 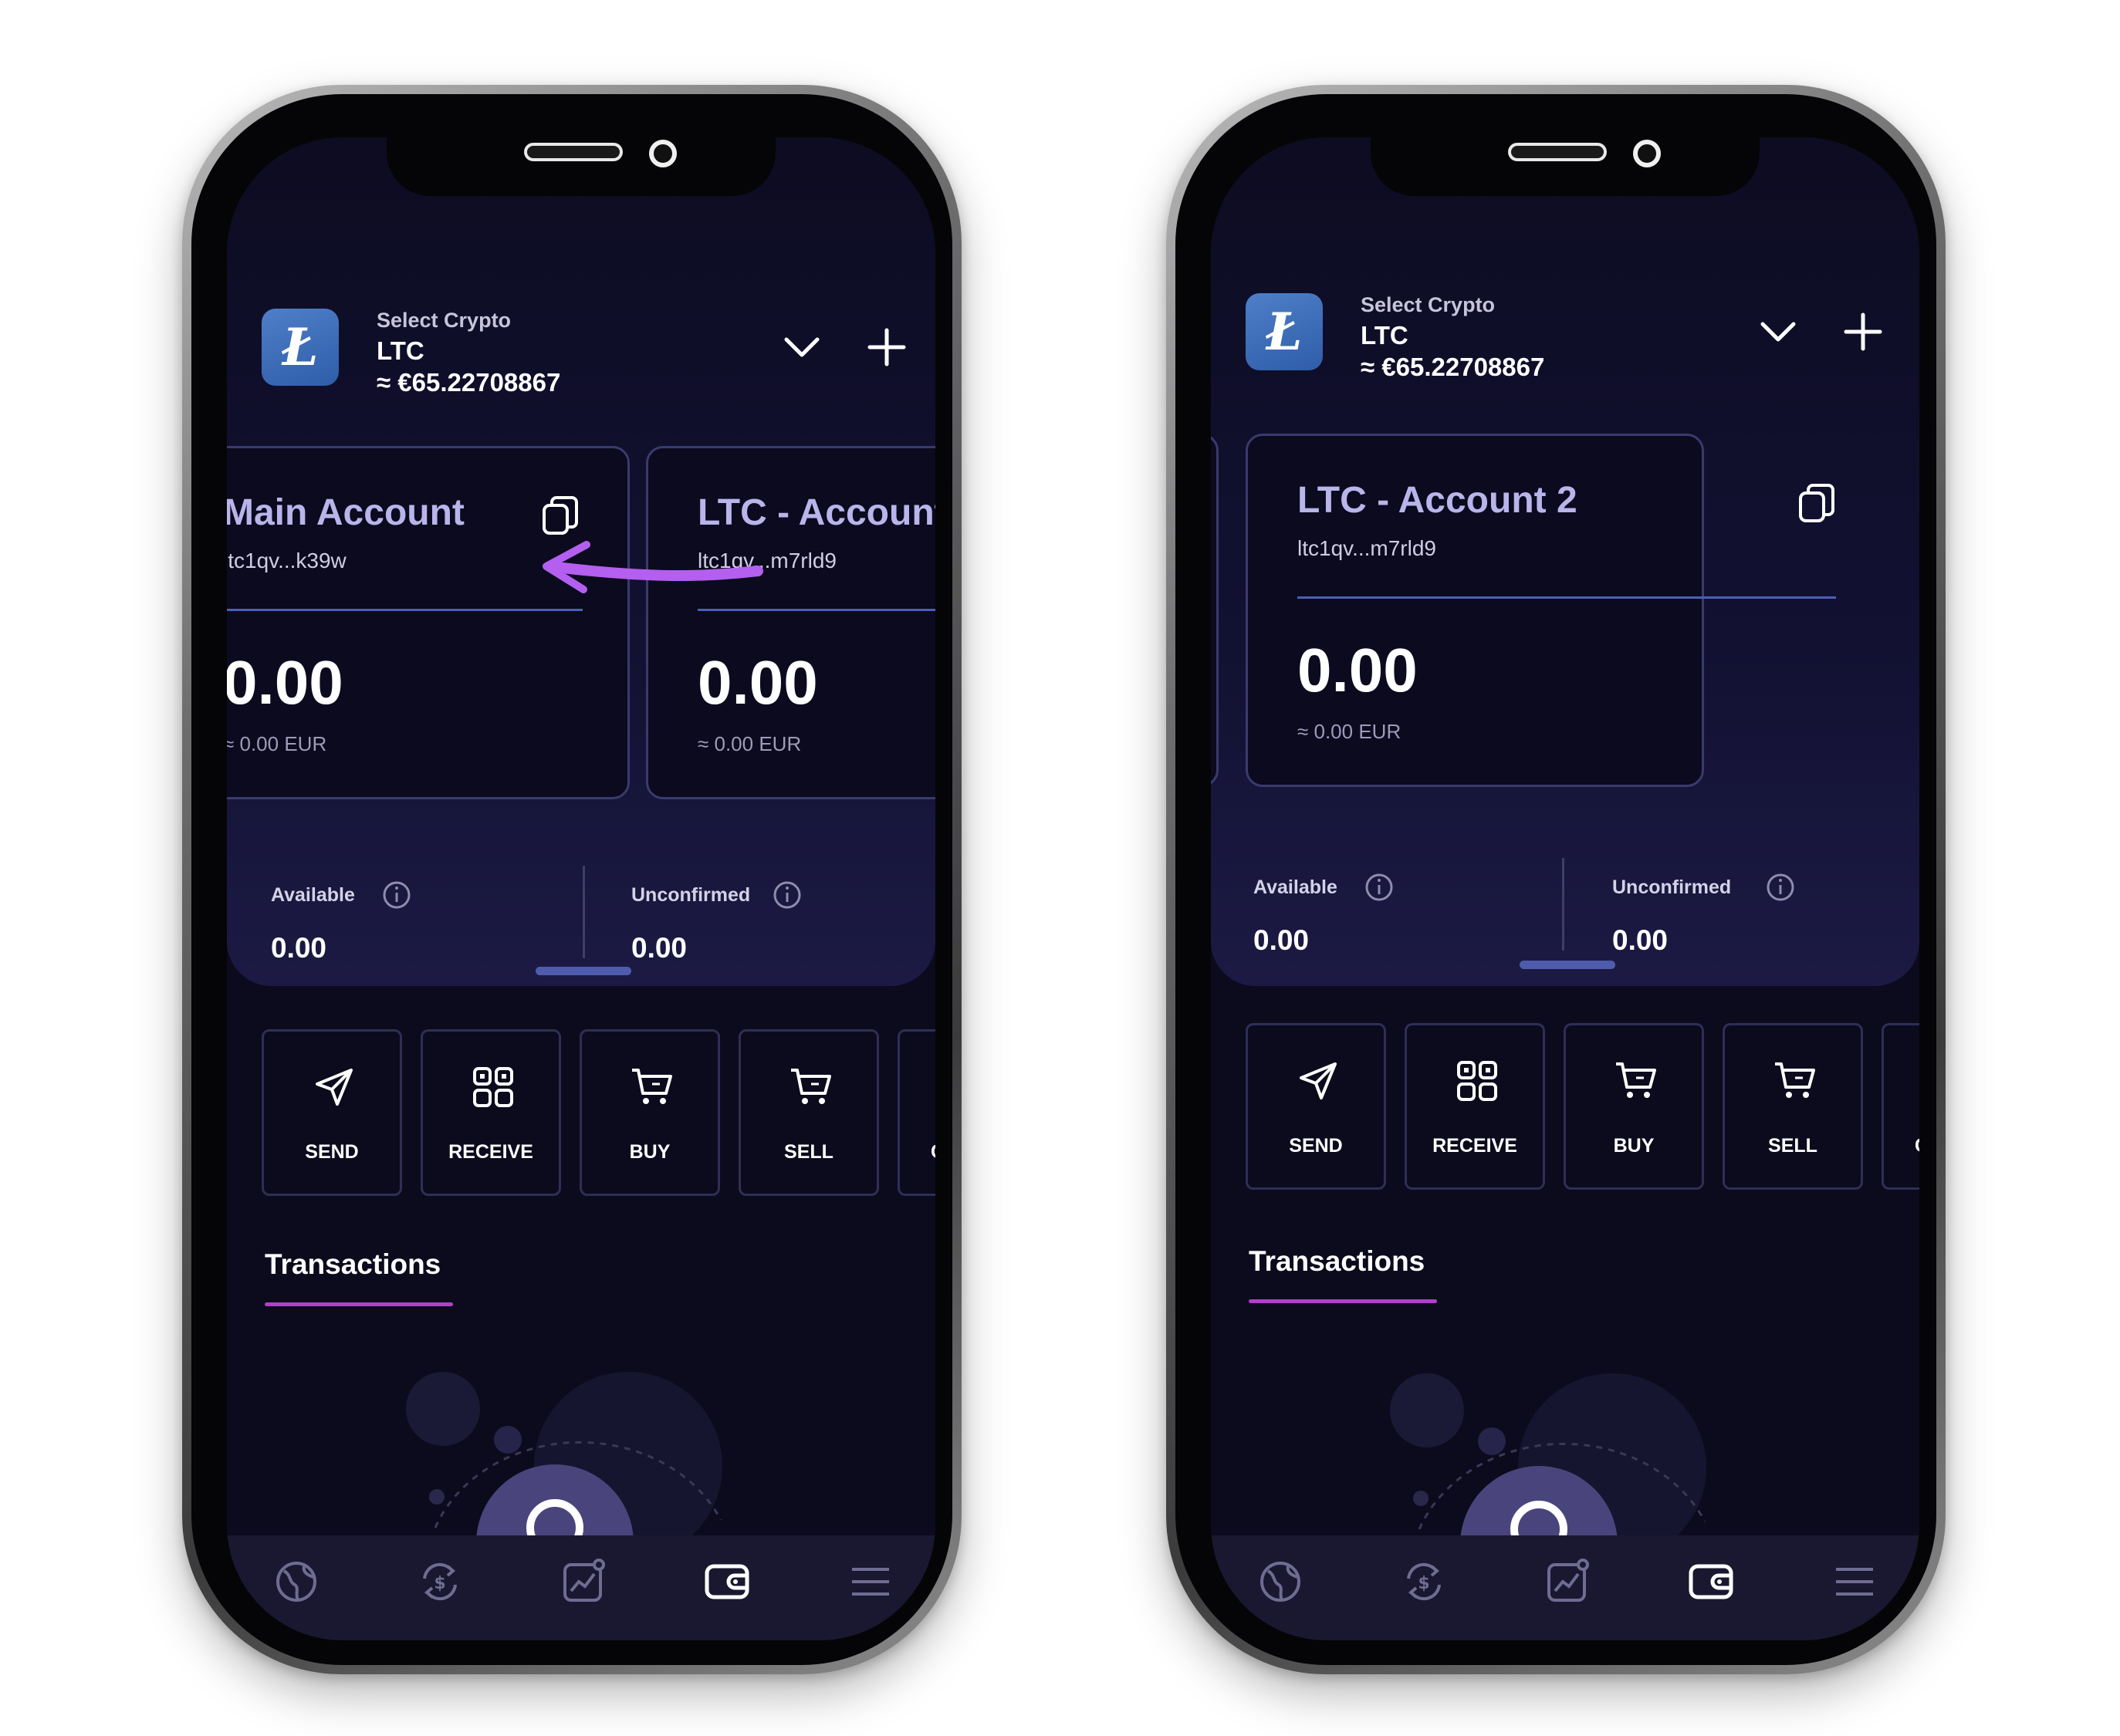 I want to click on qr-icon, so click(x=493, y=1087).